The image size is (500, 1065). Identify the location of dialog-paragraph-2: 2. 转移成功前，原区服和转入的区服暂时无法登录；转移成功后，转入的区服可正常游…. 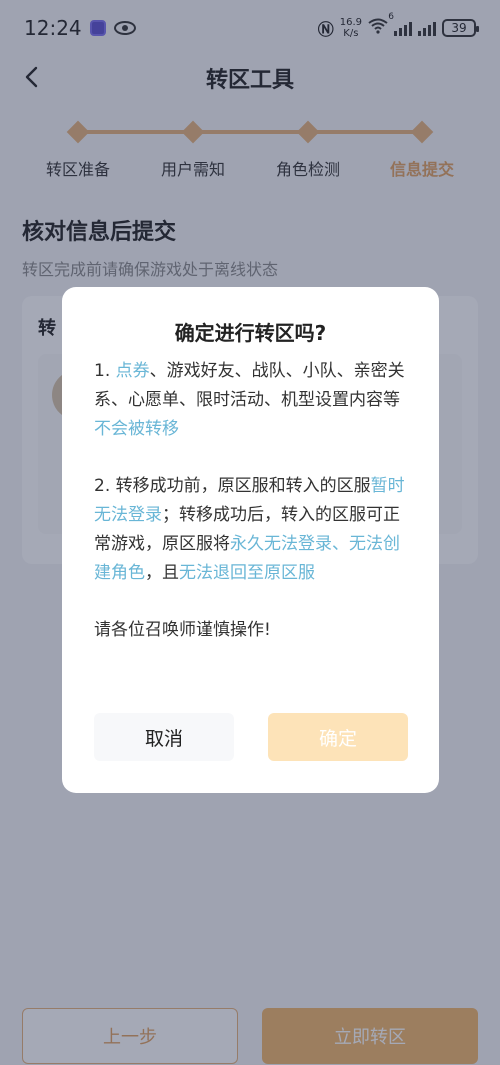
(249, 529).